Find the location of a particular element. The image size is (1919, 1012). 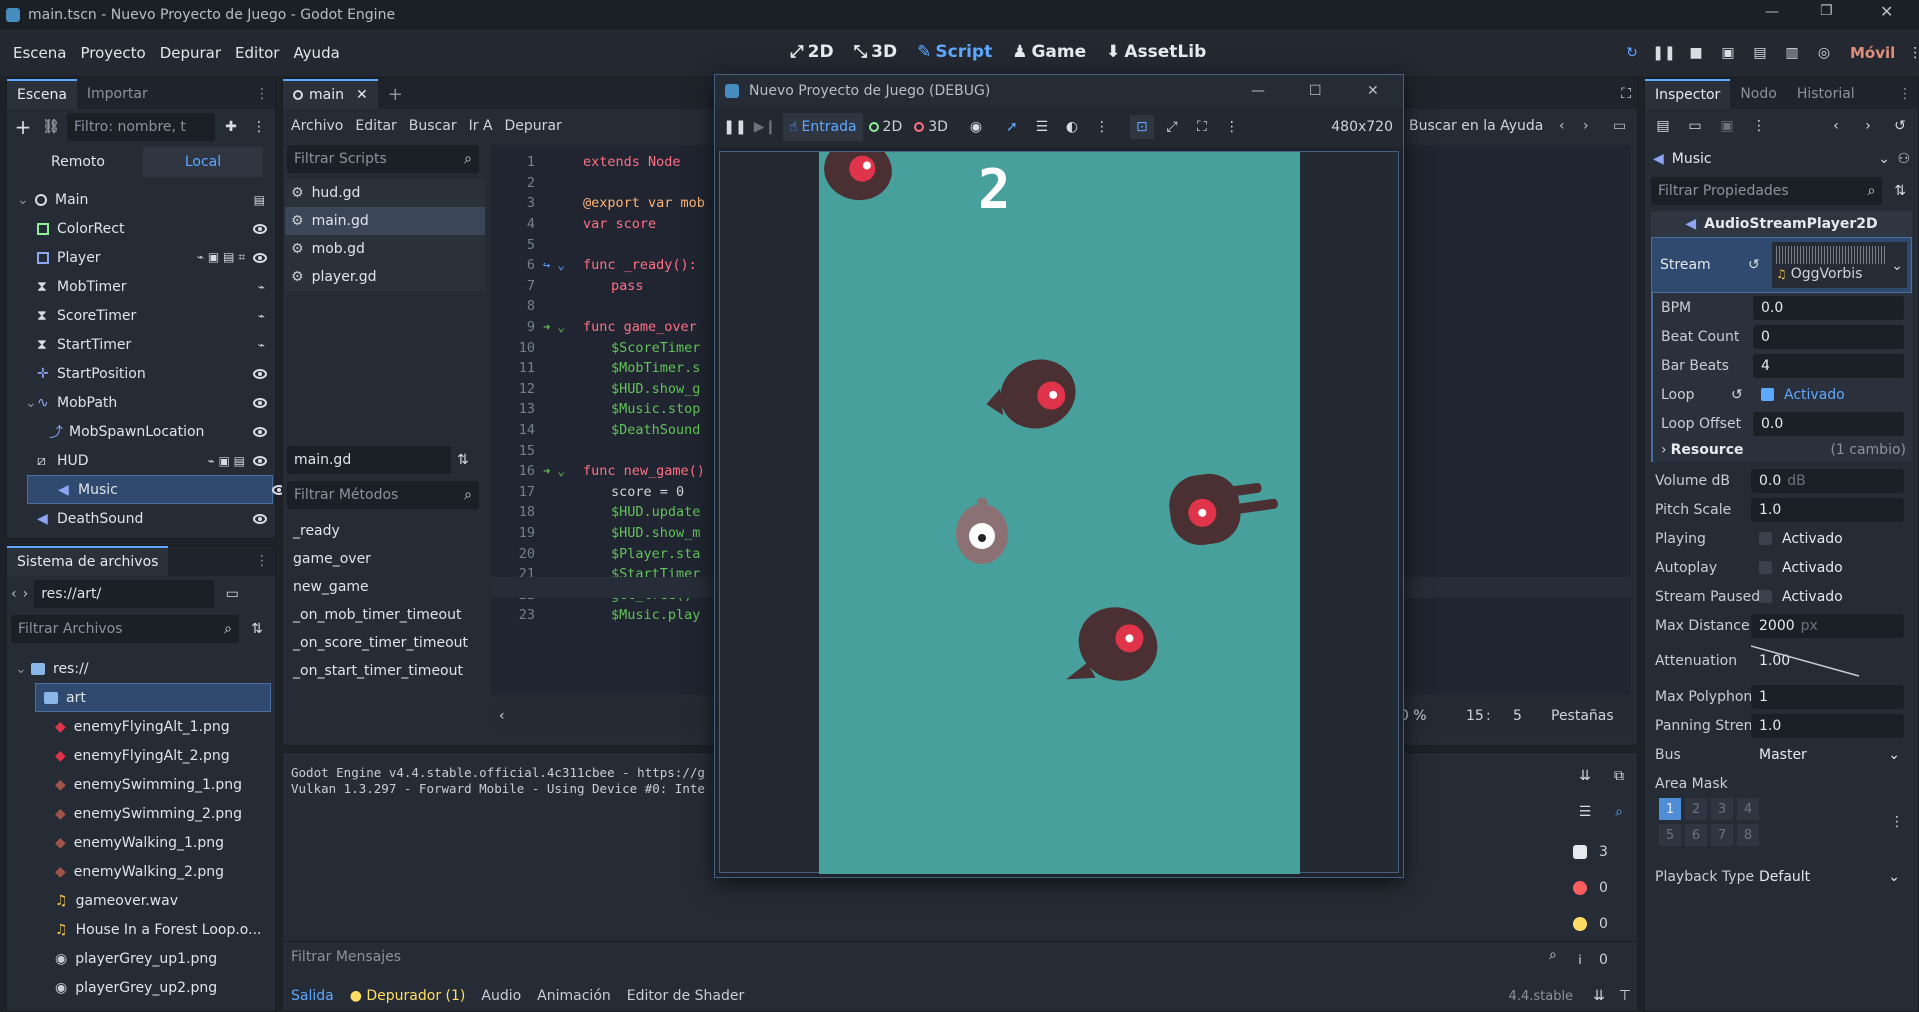

tree-node-mobpath: ⌄ ∿ MobPath is located at coordinates (141, 402).